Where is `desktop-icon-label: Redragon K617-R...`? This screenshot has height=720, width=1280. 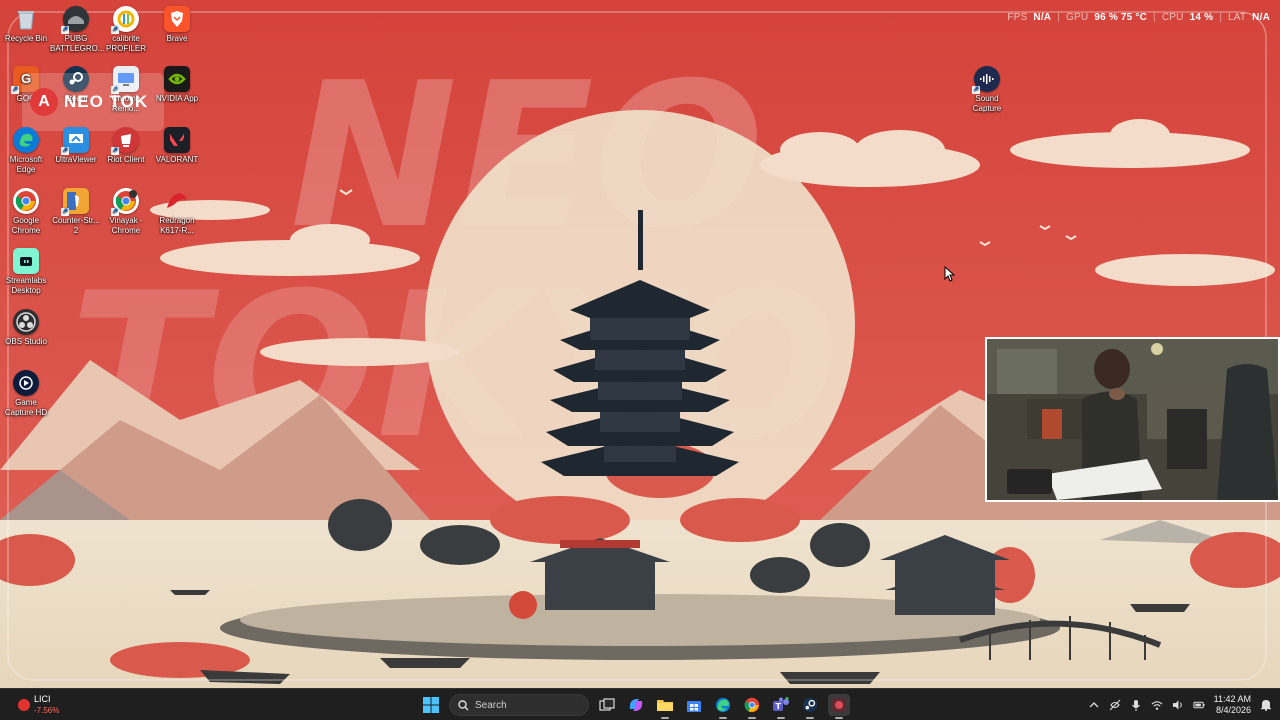
desktop-icon-label: Redragon K617-R... is located at coordinates (177, 225).